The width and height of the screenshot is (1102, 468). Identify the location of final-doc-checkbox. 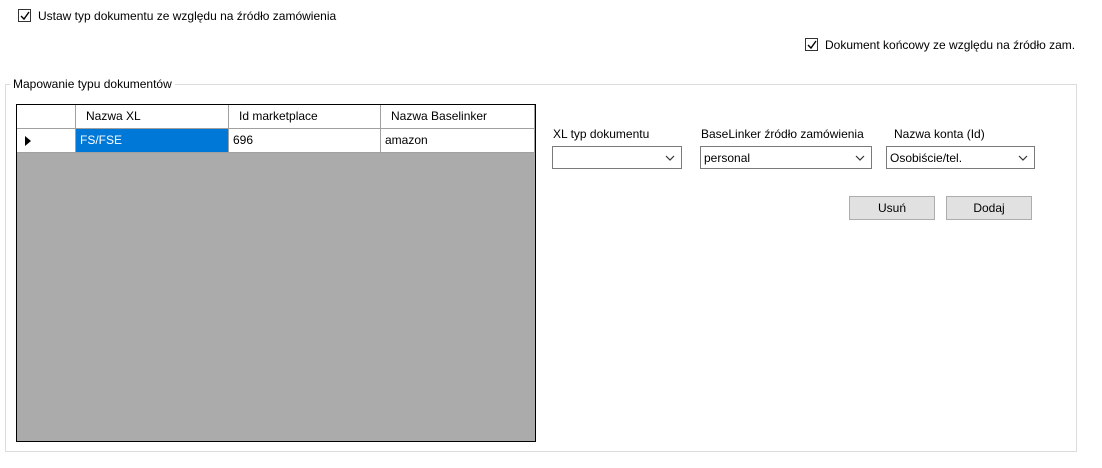
(811, 44).